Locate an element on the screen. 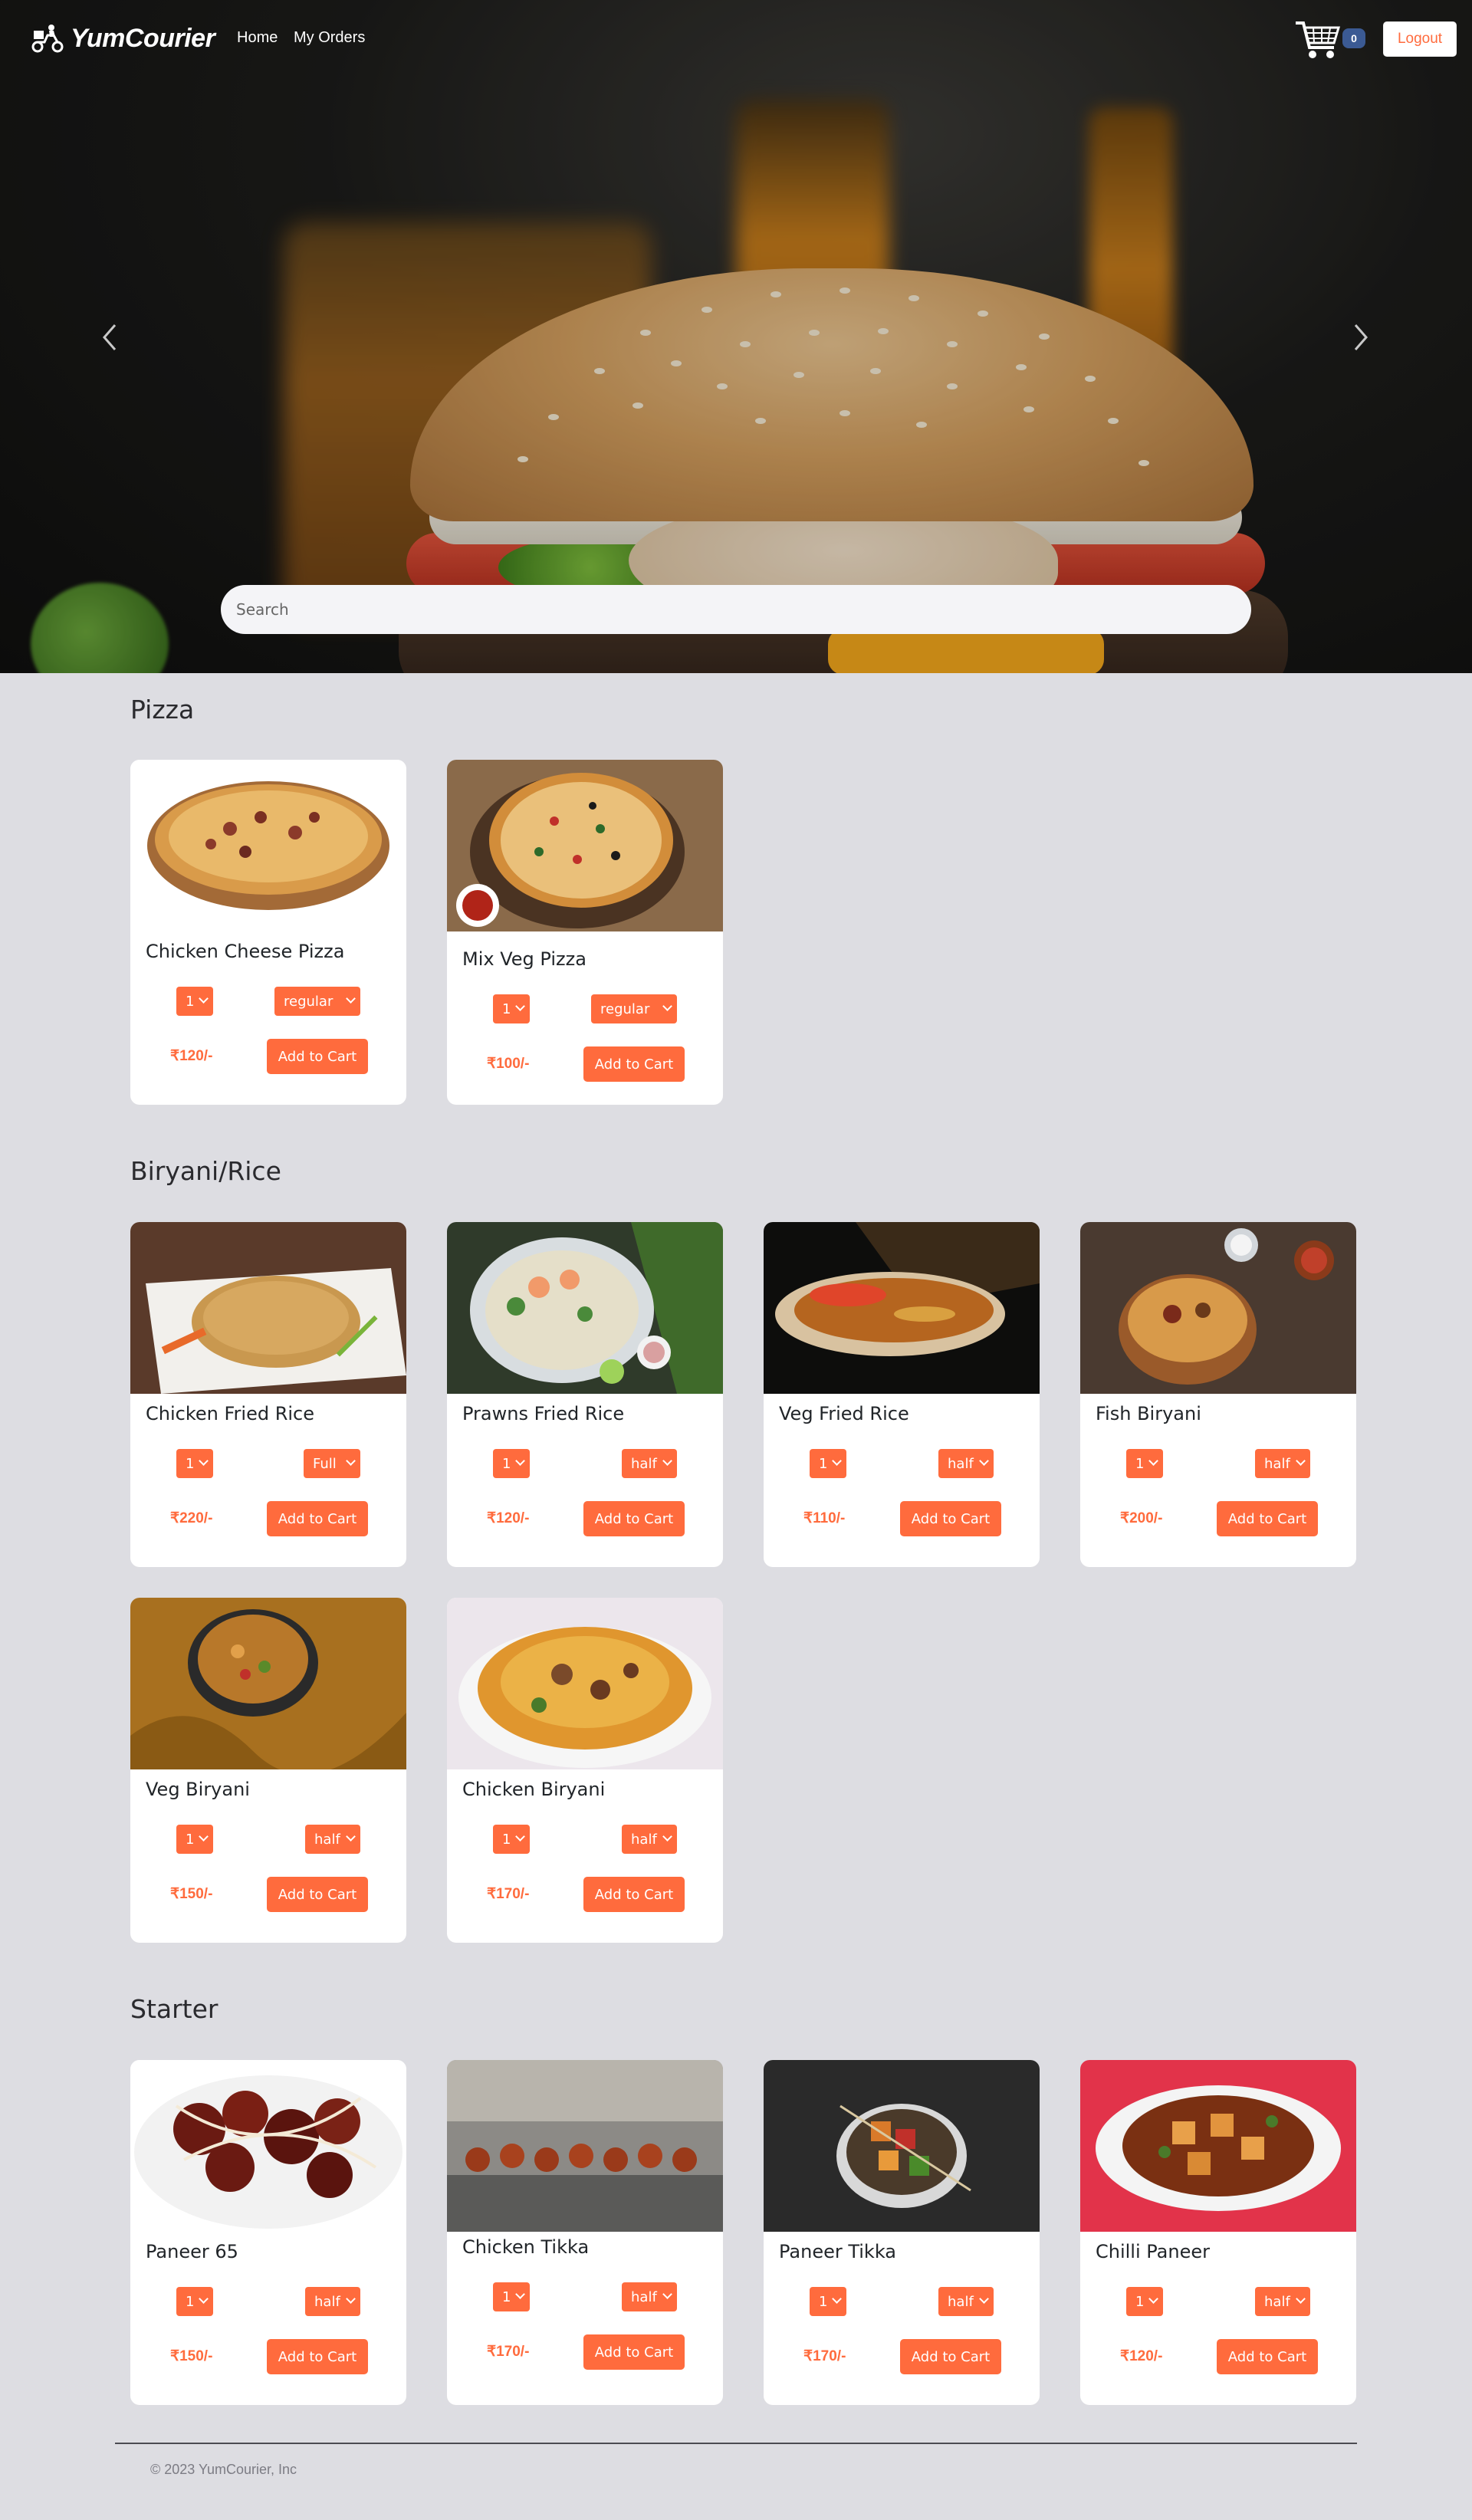 The image size is (1472, 2520). section-title-pizza: Pizza is located at coordinates (162, 709).